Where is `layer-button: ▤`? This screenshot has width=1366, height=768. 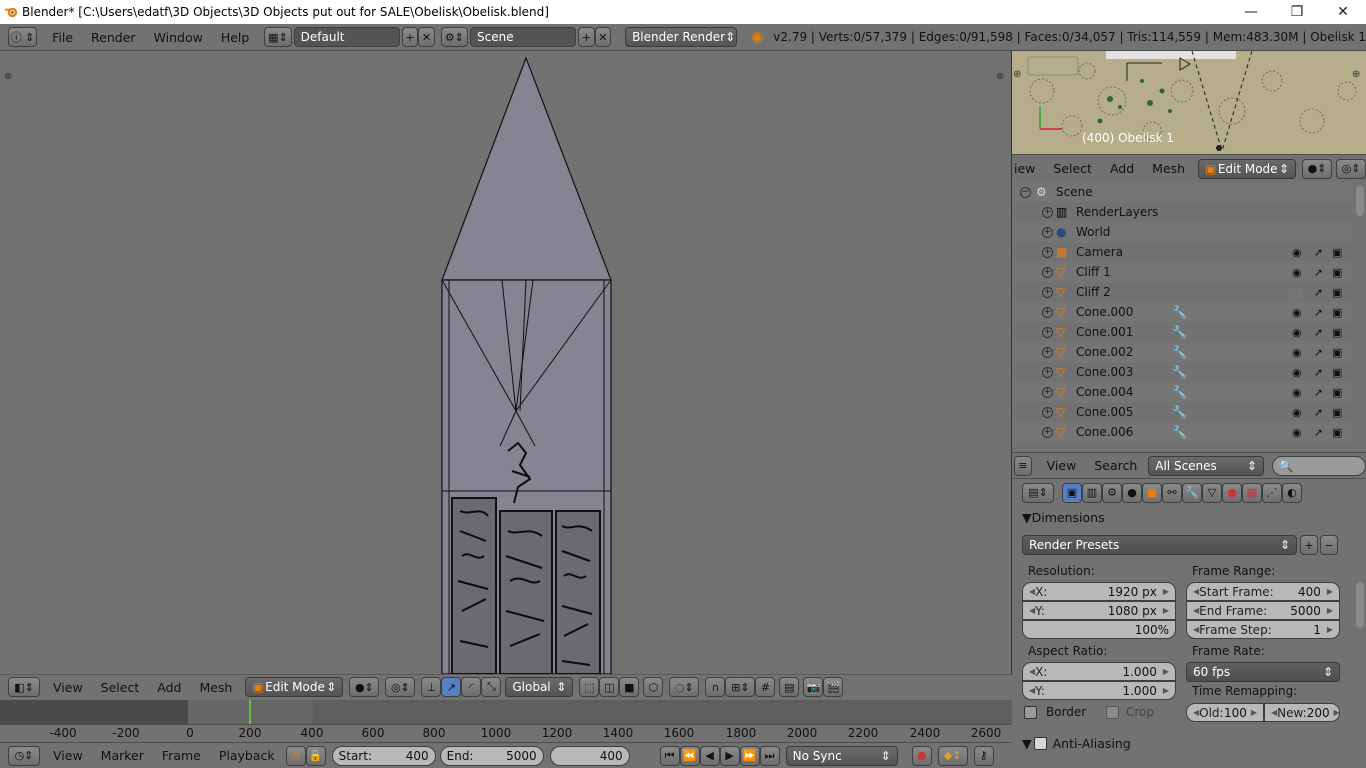
layer-button: ▤ is located at coordinates (789, 687).